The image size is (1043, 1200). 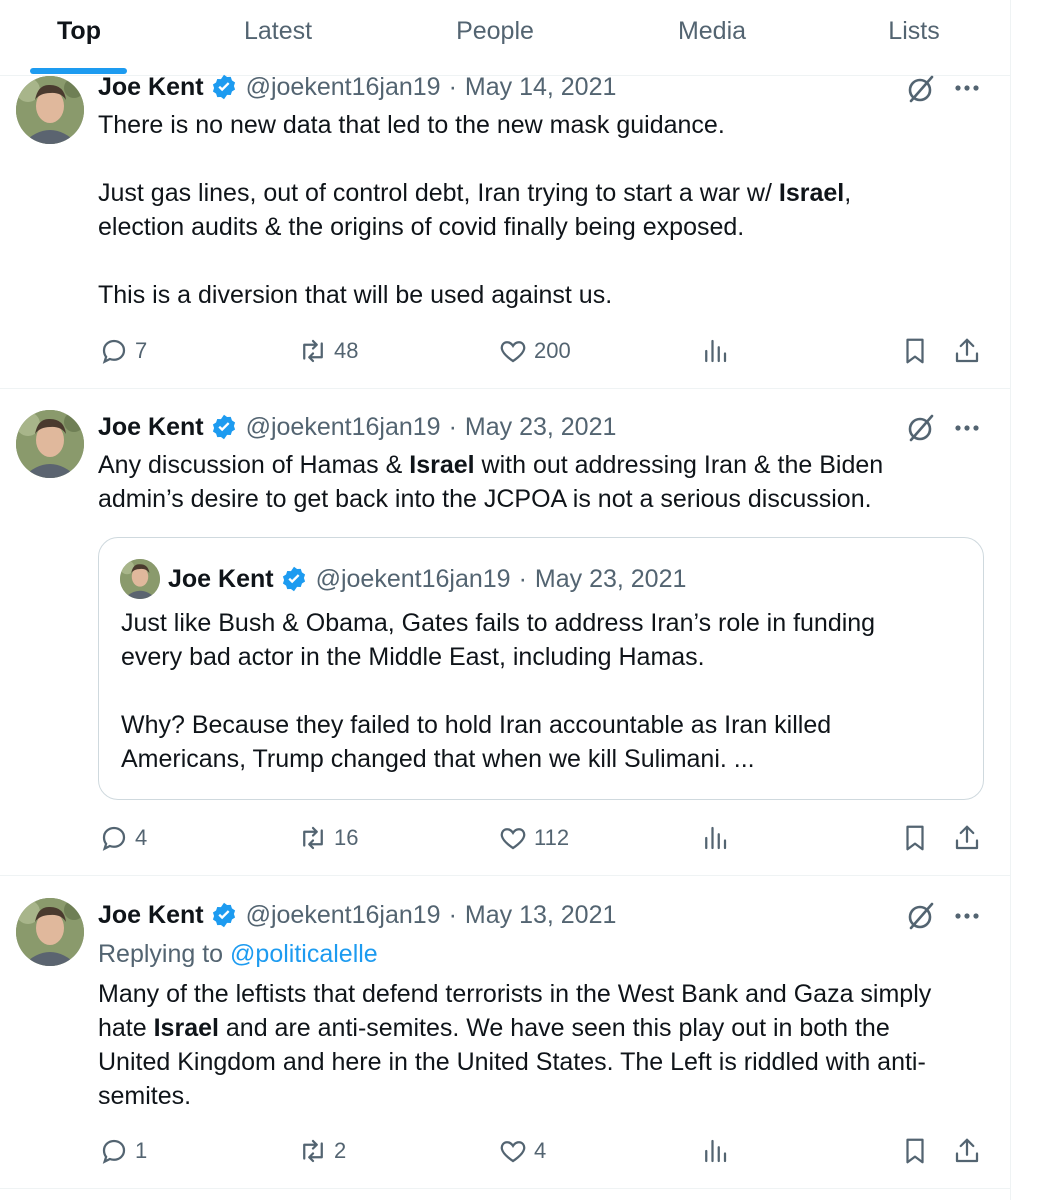 I want to click on tweet-date: May 13, 2021, so click(x=541, y=915).